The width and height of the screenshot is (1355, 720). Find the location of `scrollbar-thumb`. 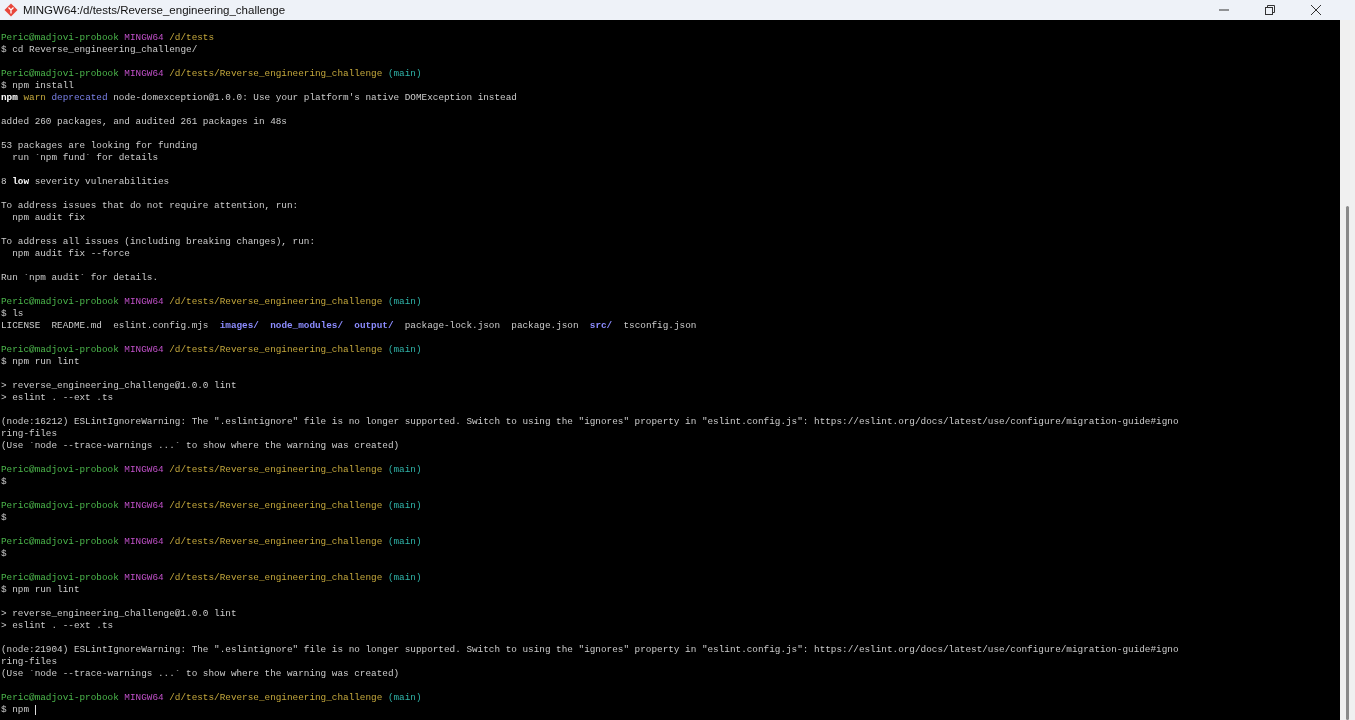

scrollbar-thumb is located at coordinates (1347, 463).